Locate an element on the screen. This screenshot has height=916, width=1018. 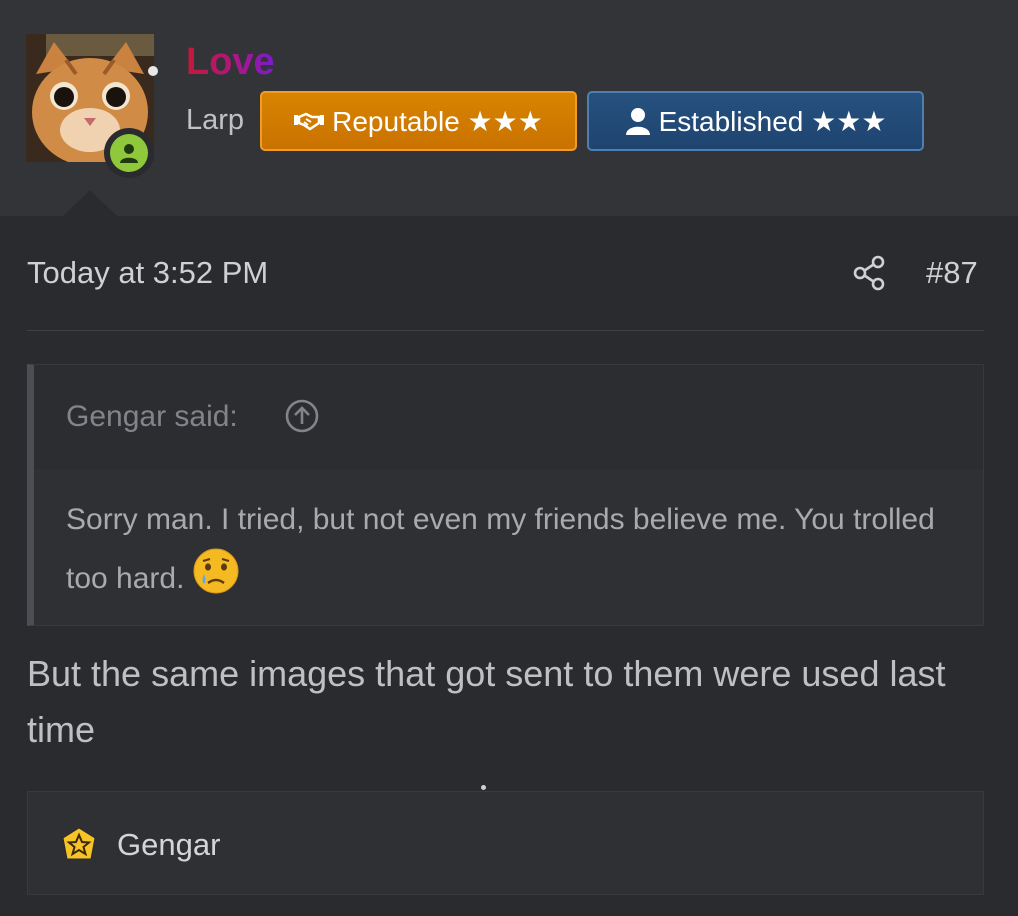
user-status-badge is located at coordinates (129, 153).